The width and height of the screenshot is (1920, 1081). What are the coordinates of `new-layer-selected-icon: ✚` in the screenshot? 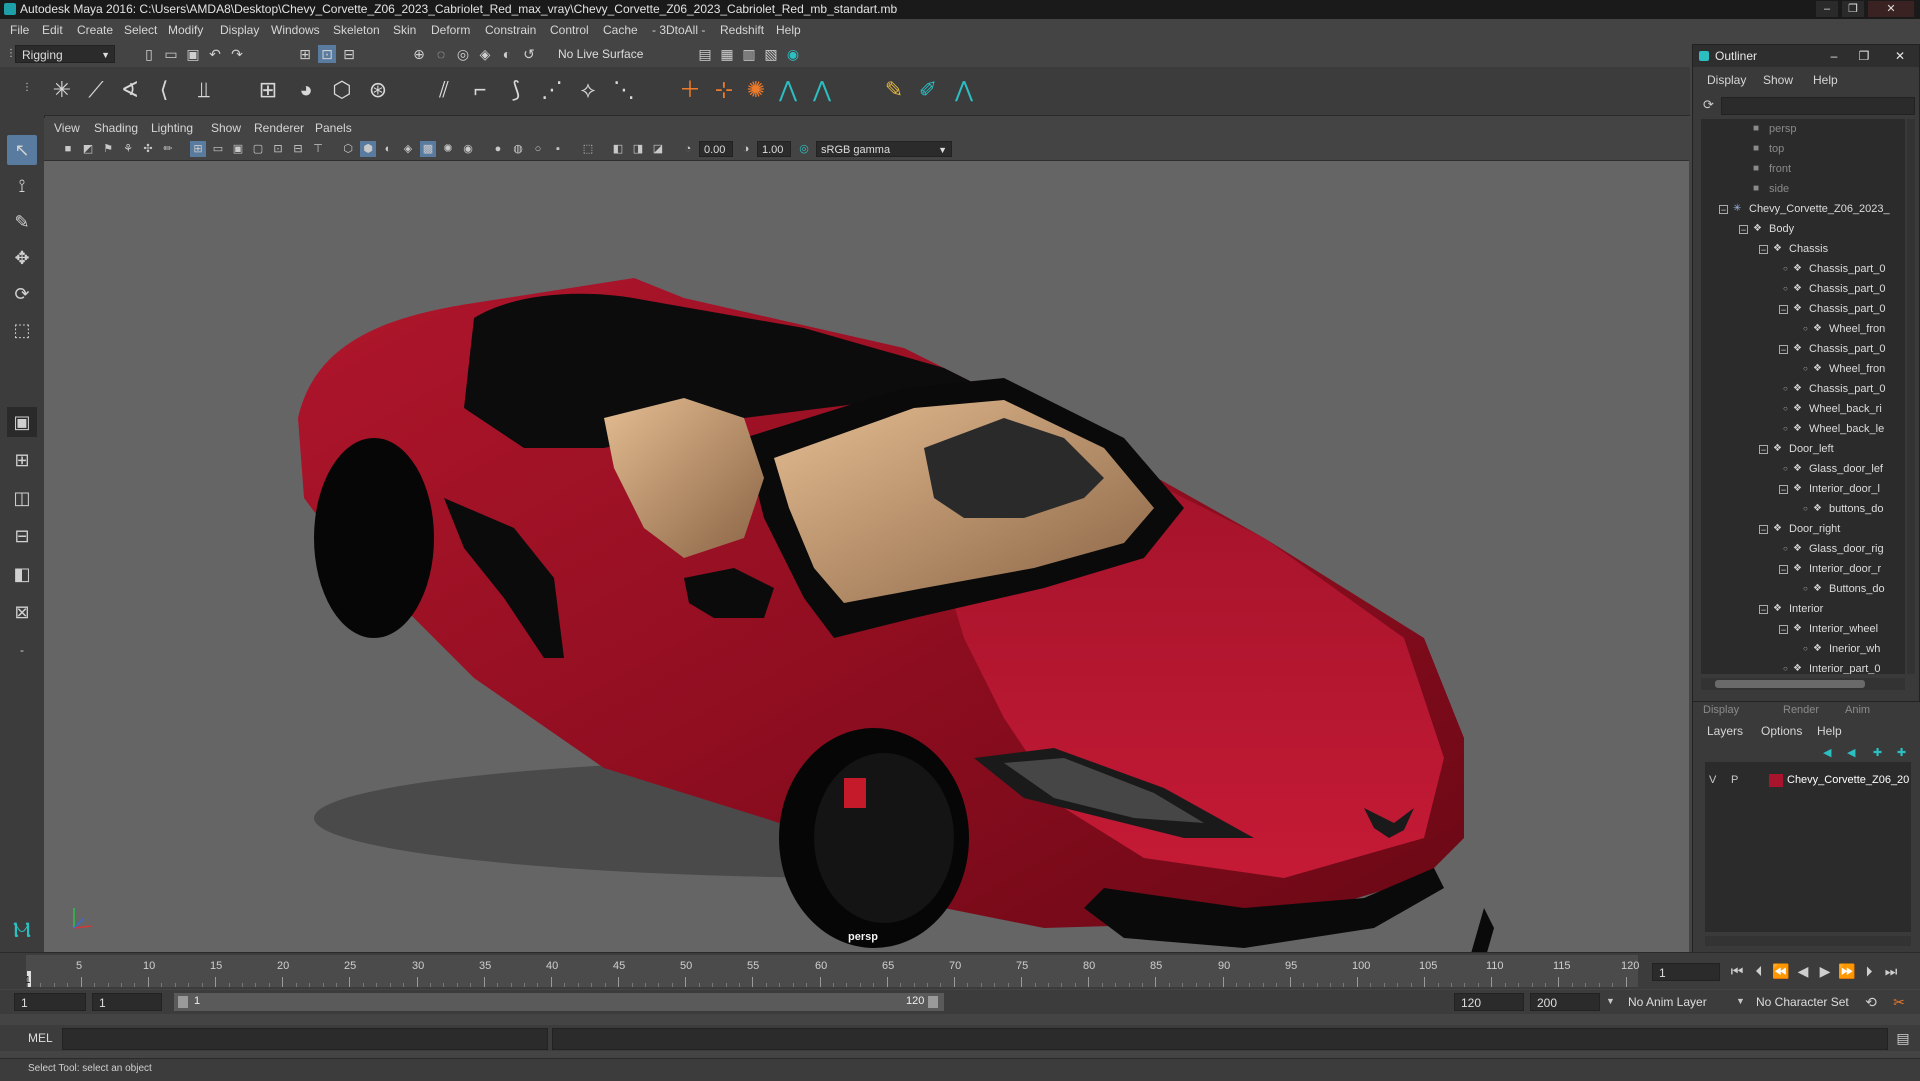 It's located at (1901, 752).